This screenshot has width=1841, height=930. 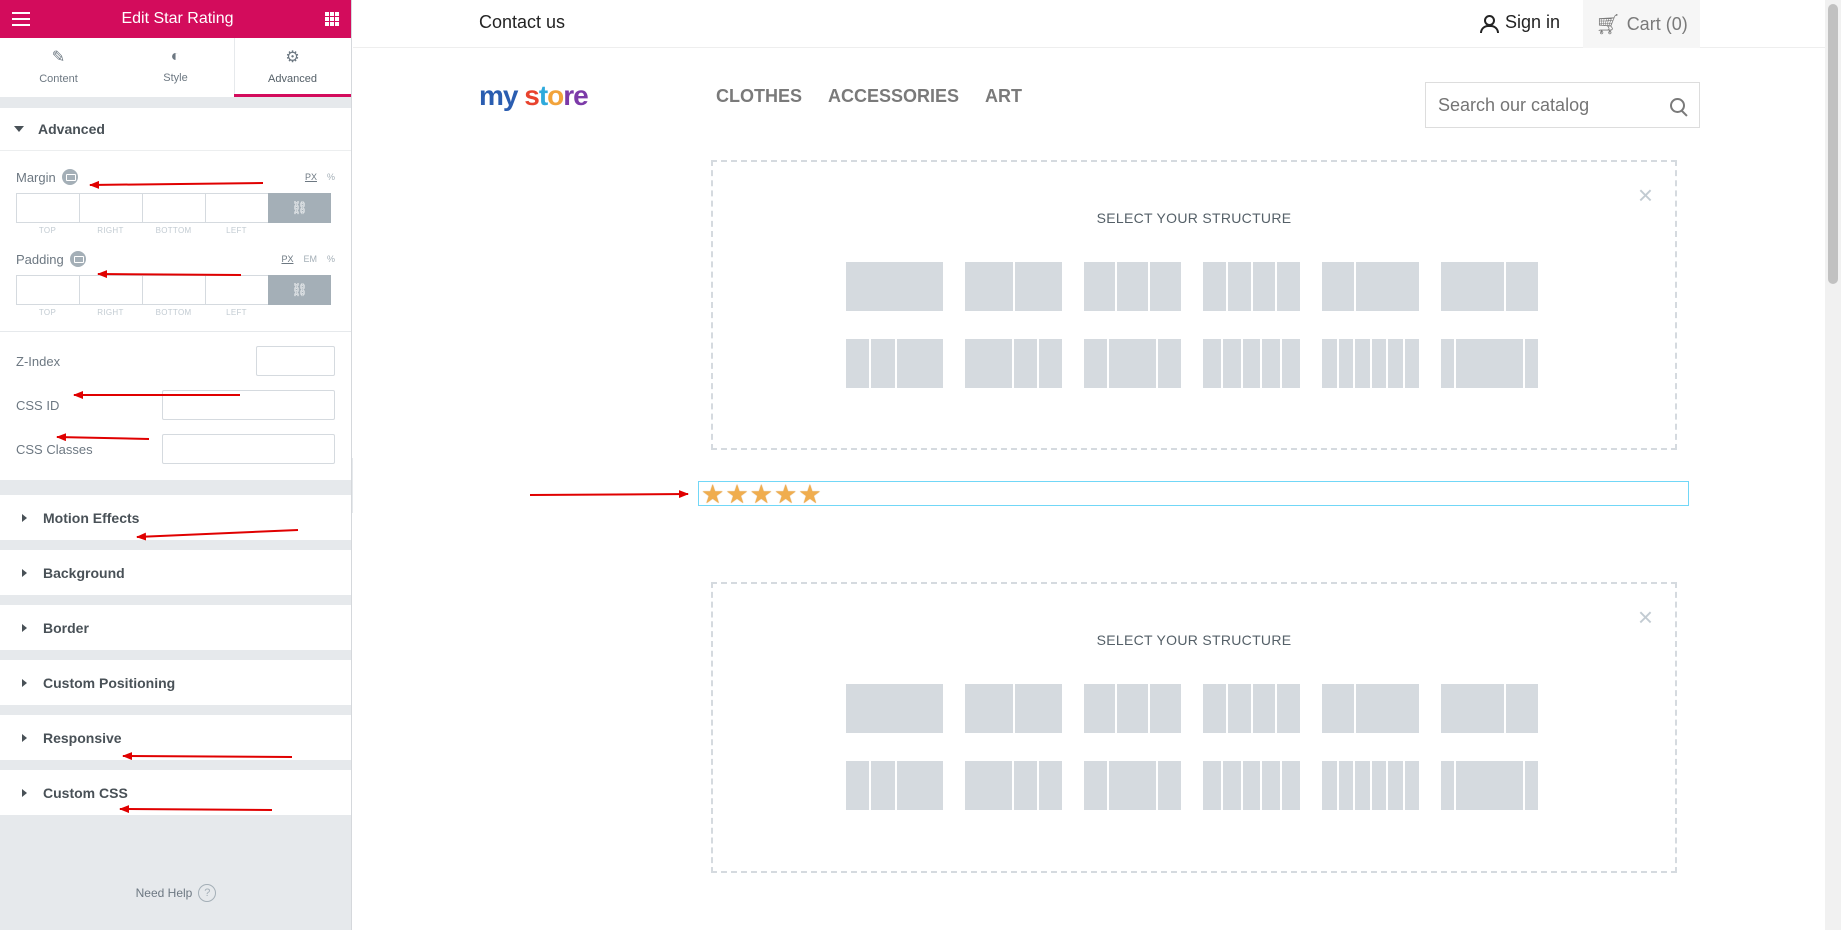 I want to click on padding-top-input, so click(x=47, y=290).